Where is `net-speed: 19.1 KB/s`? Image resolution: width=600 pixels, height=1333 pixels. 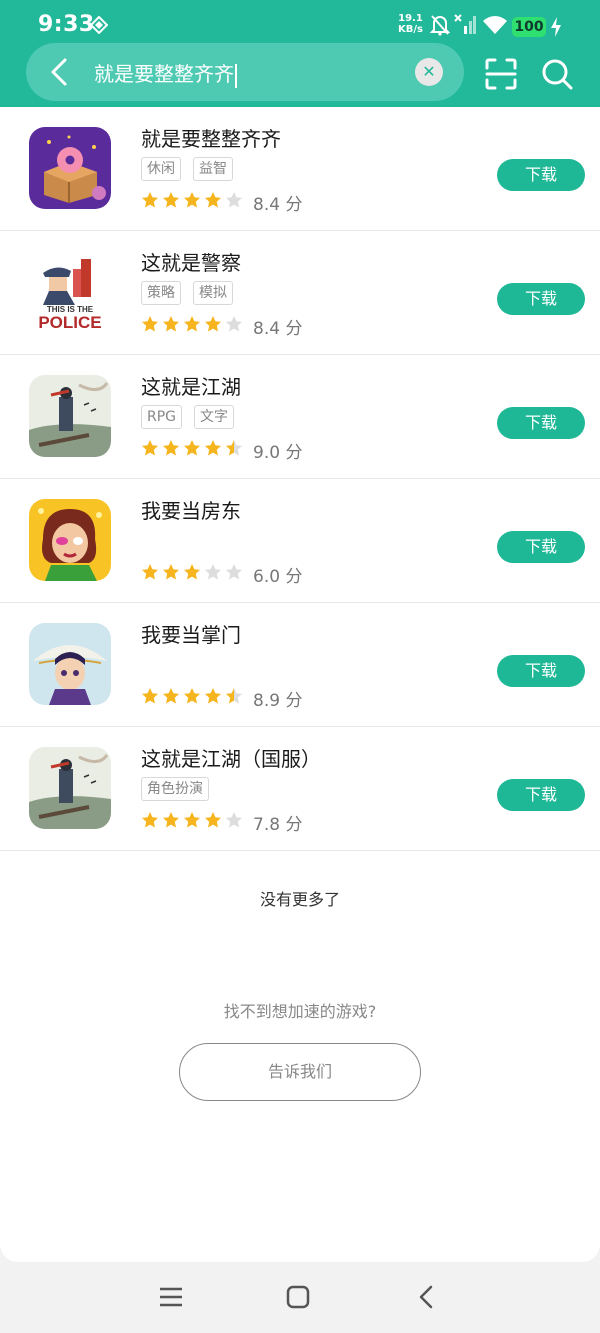 net-speed: 19.1 KB/s is located at coordinates (410, 24).